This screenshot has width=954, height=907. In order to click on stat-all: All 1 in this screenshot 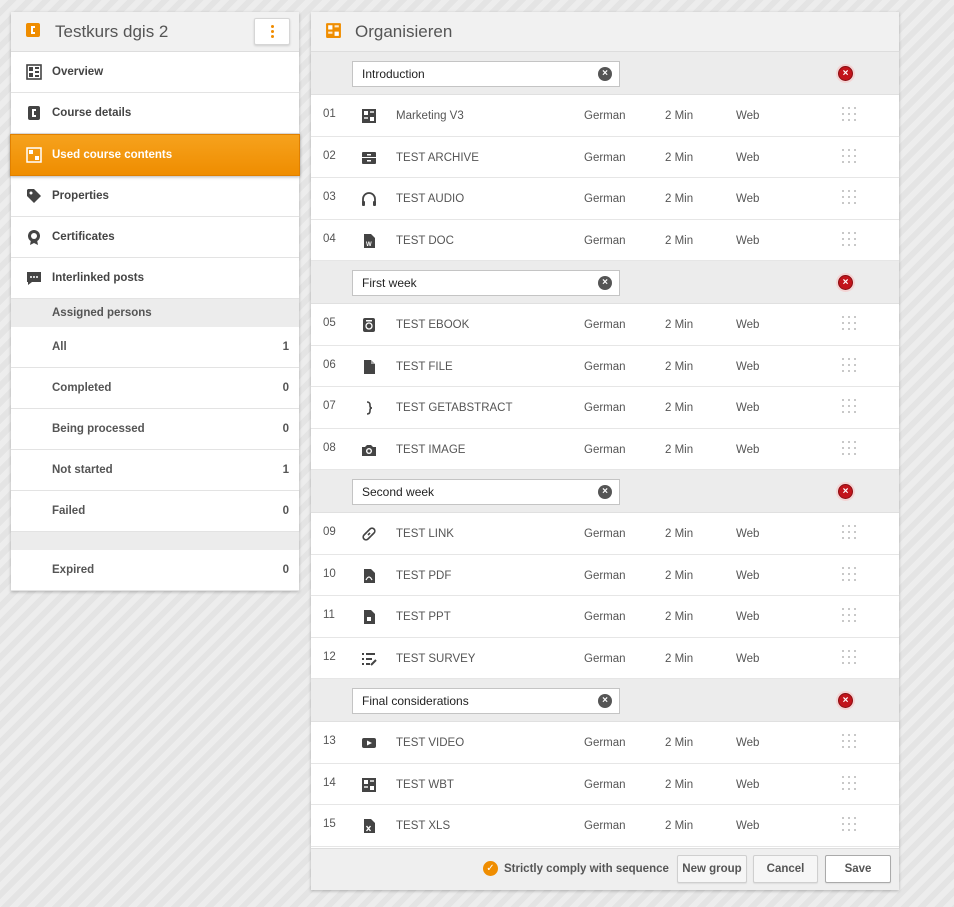, I will do `click(155, 347)`.